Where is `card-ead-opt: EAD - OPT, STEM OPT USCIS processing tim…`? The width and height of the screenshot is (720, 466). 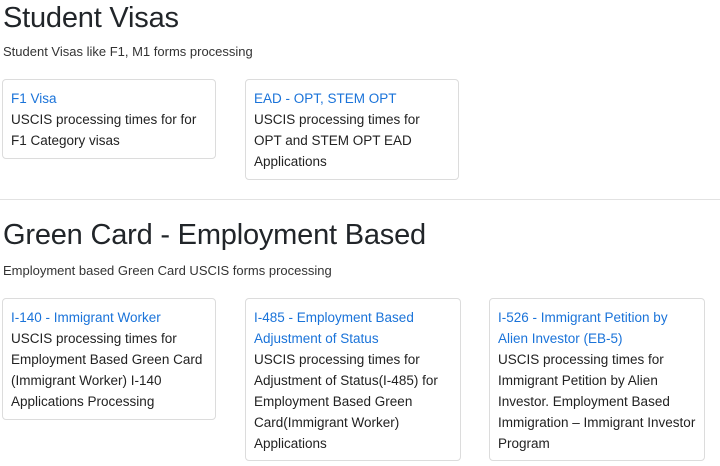 card-ead-opt: EAD - OPT, STEM OPT USCIS processing tim… is located at coordinates (352, 129).